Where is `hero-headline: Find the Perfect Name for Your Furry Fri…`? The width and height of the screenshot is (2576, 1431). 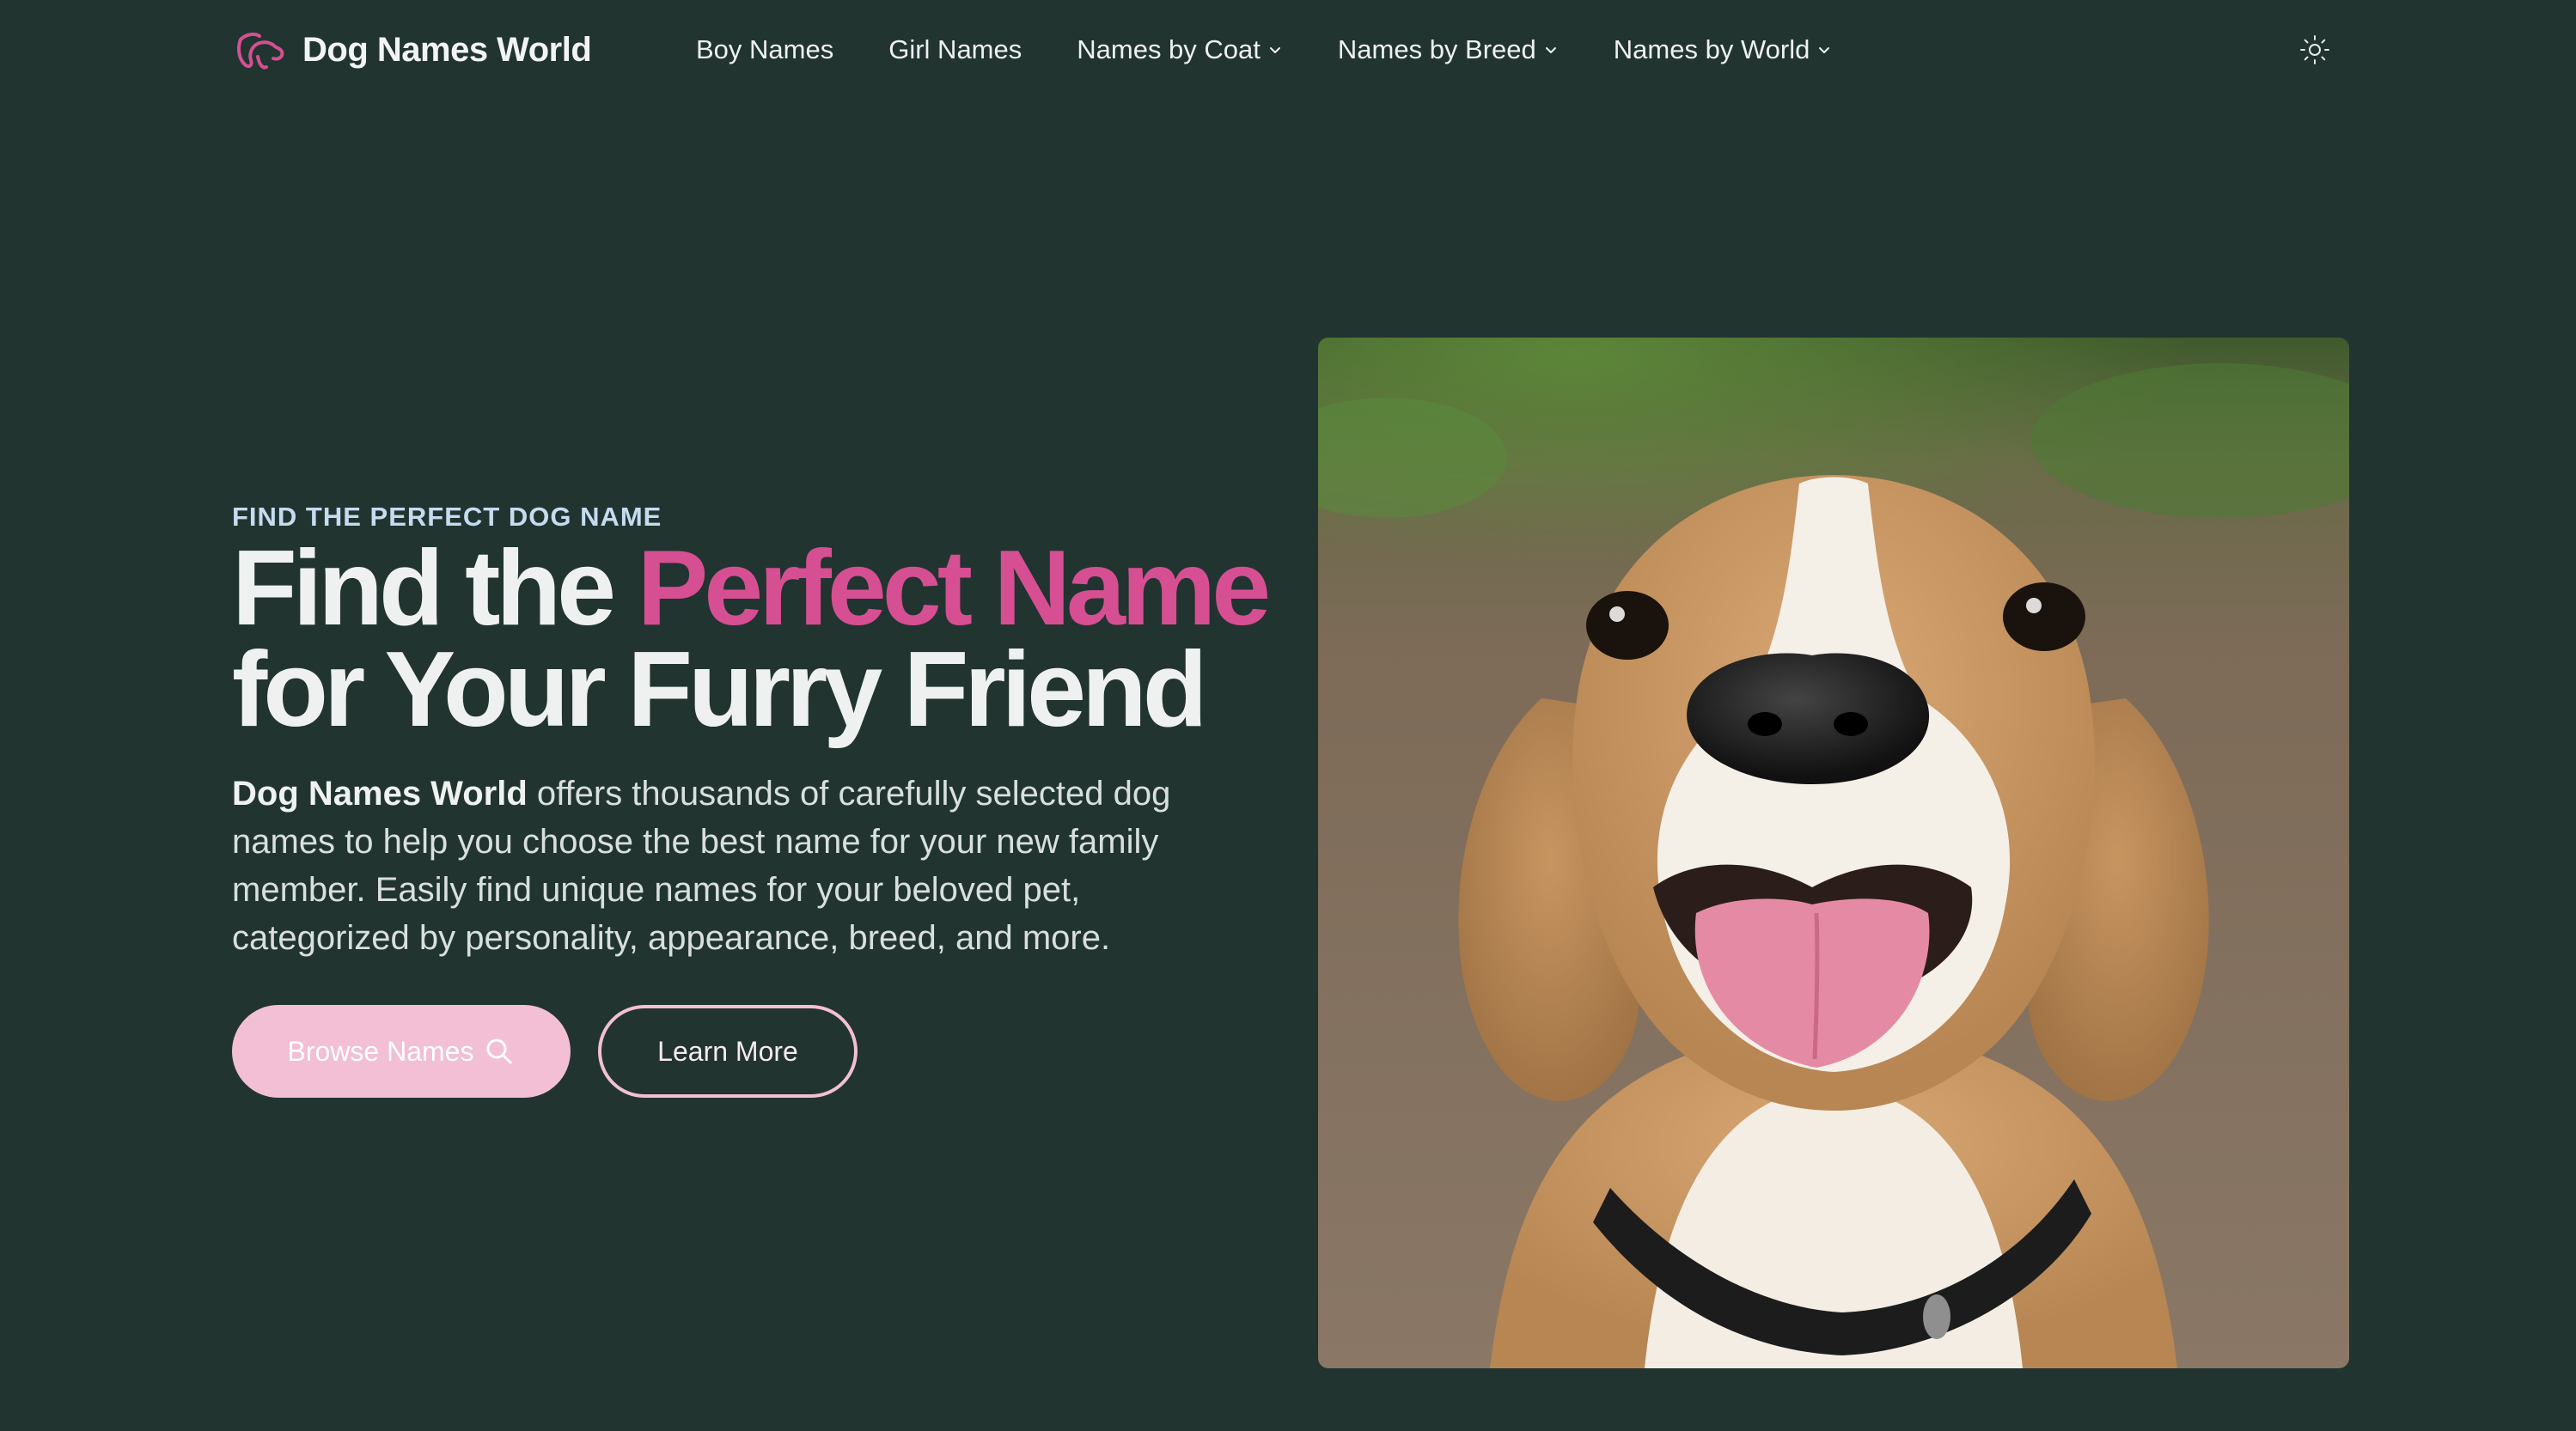
hero-headline: Find the Perfect Name for Your Furry Fri… is located at coordinates (769, 639).